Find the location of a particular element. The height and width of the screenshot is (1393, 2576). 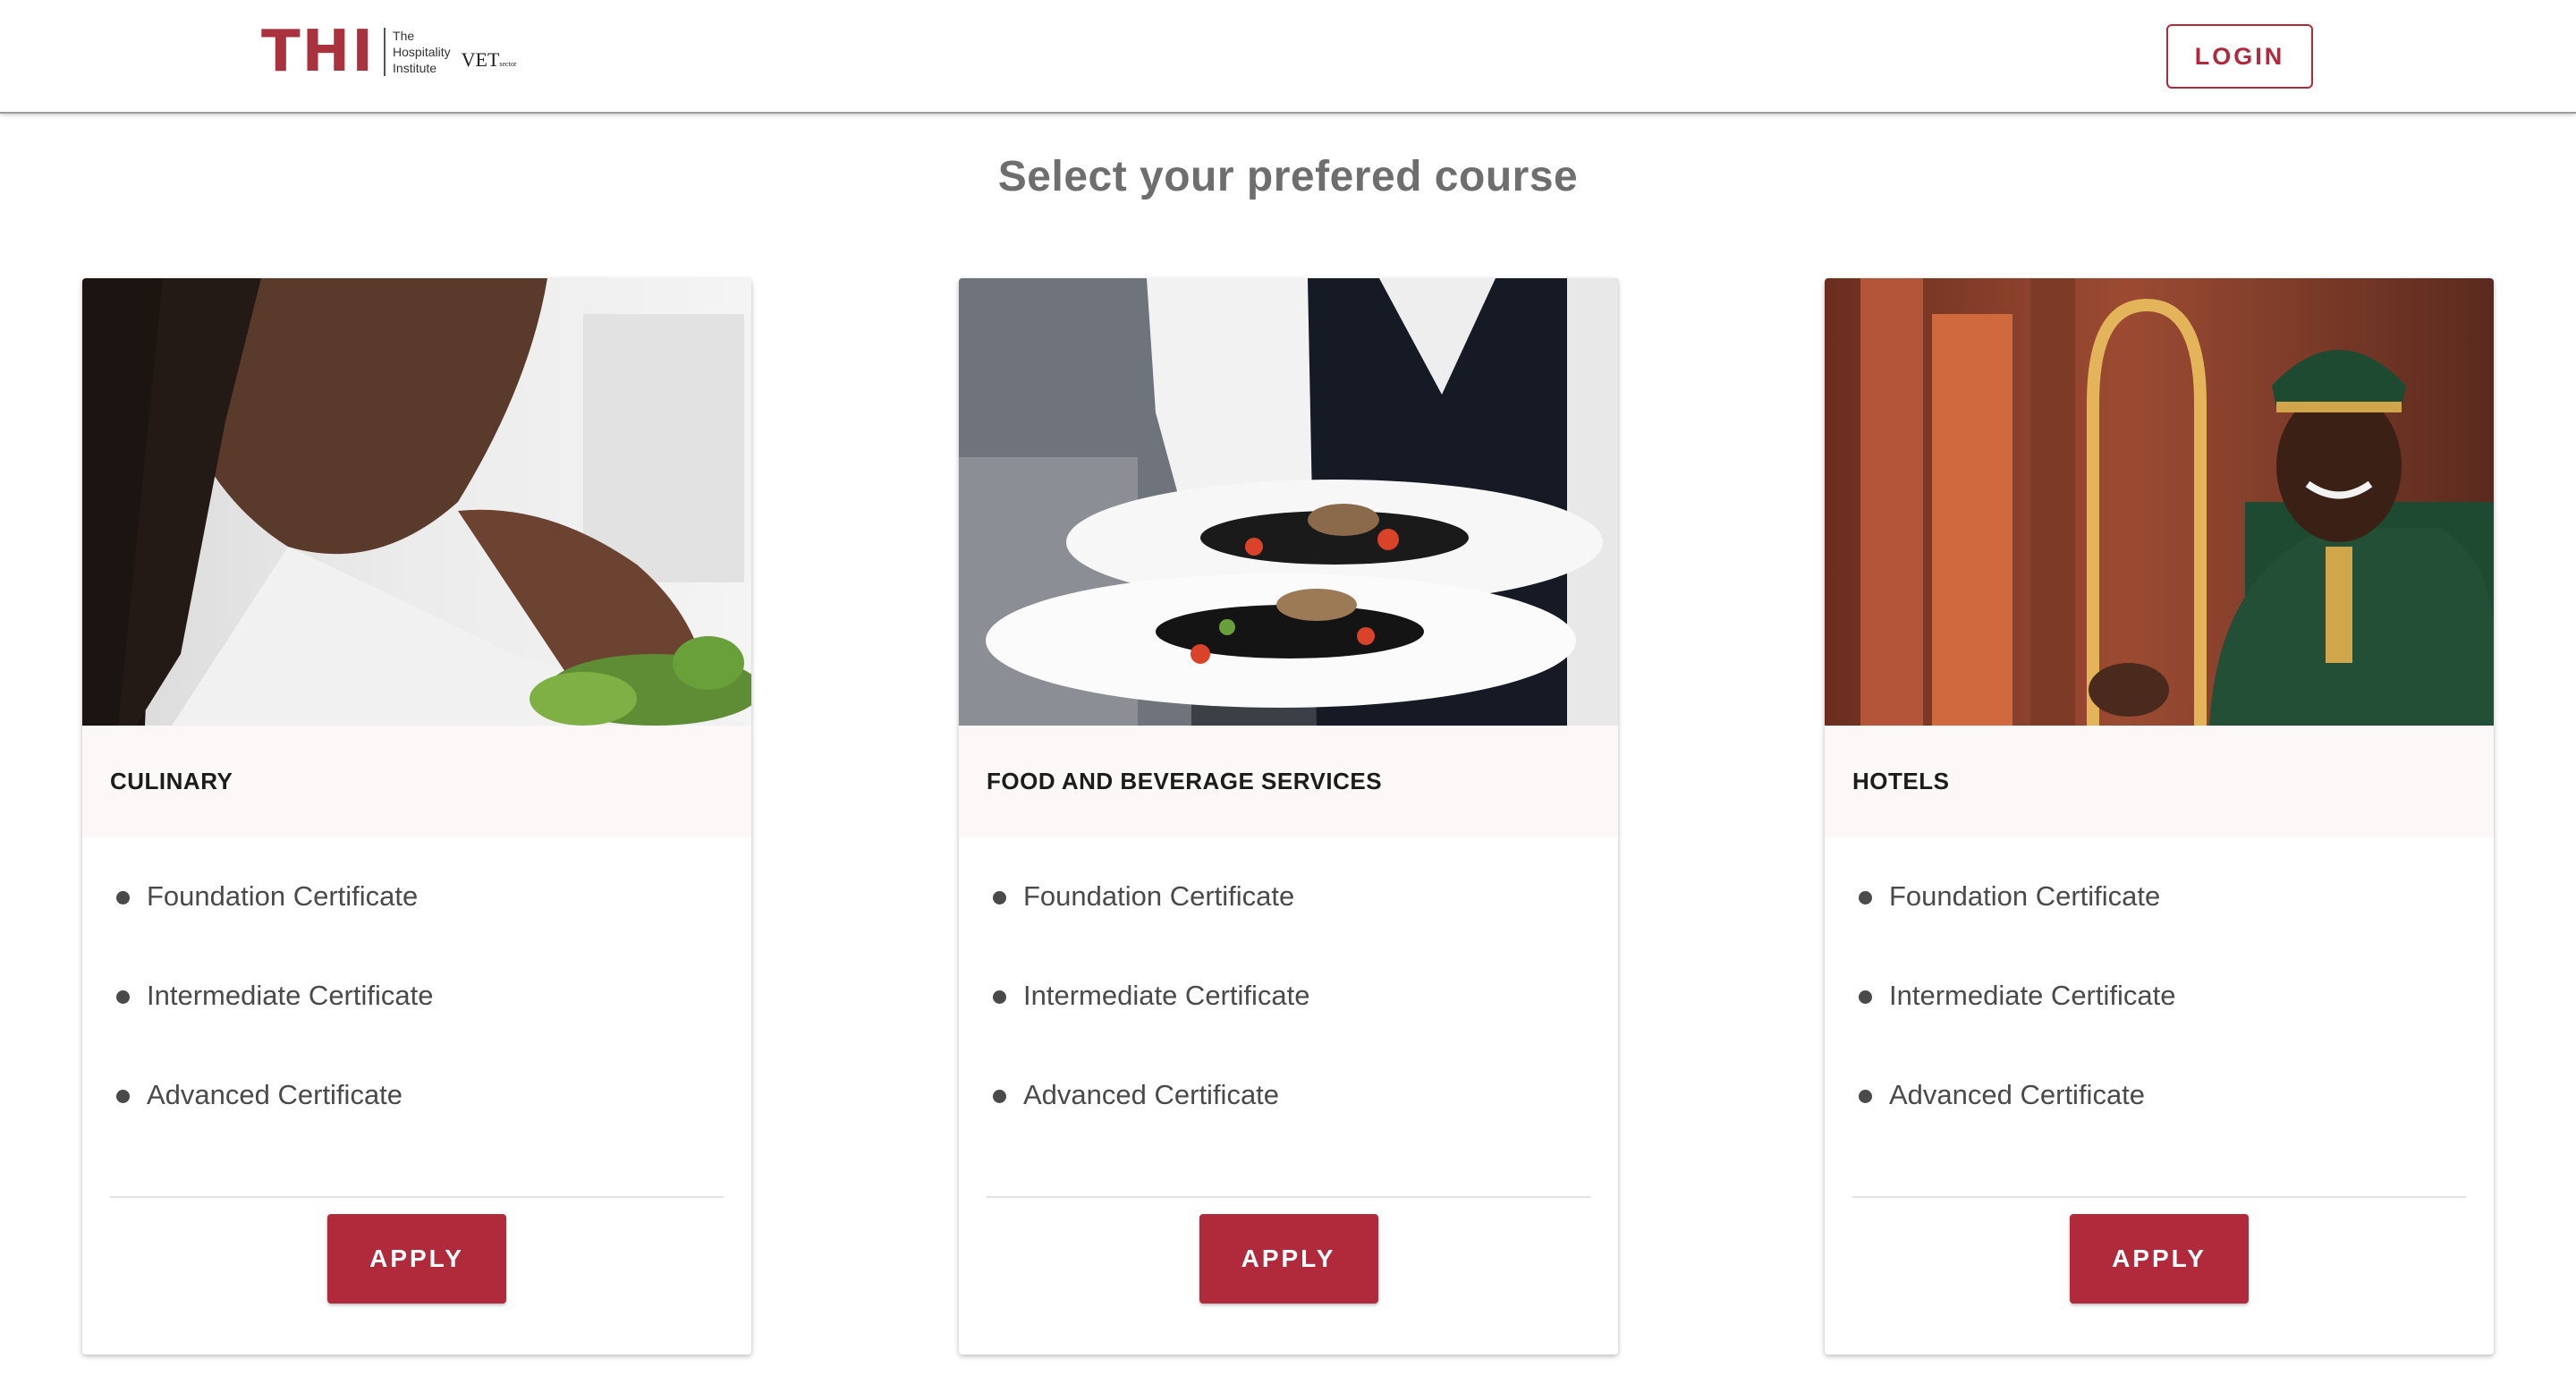

page-title: Select your prefered course is located at coordinates (1288, 176).